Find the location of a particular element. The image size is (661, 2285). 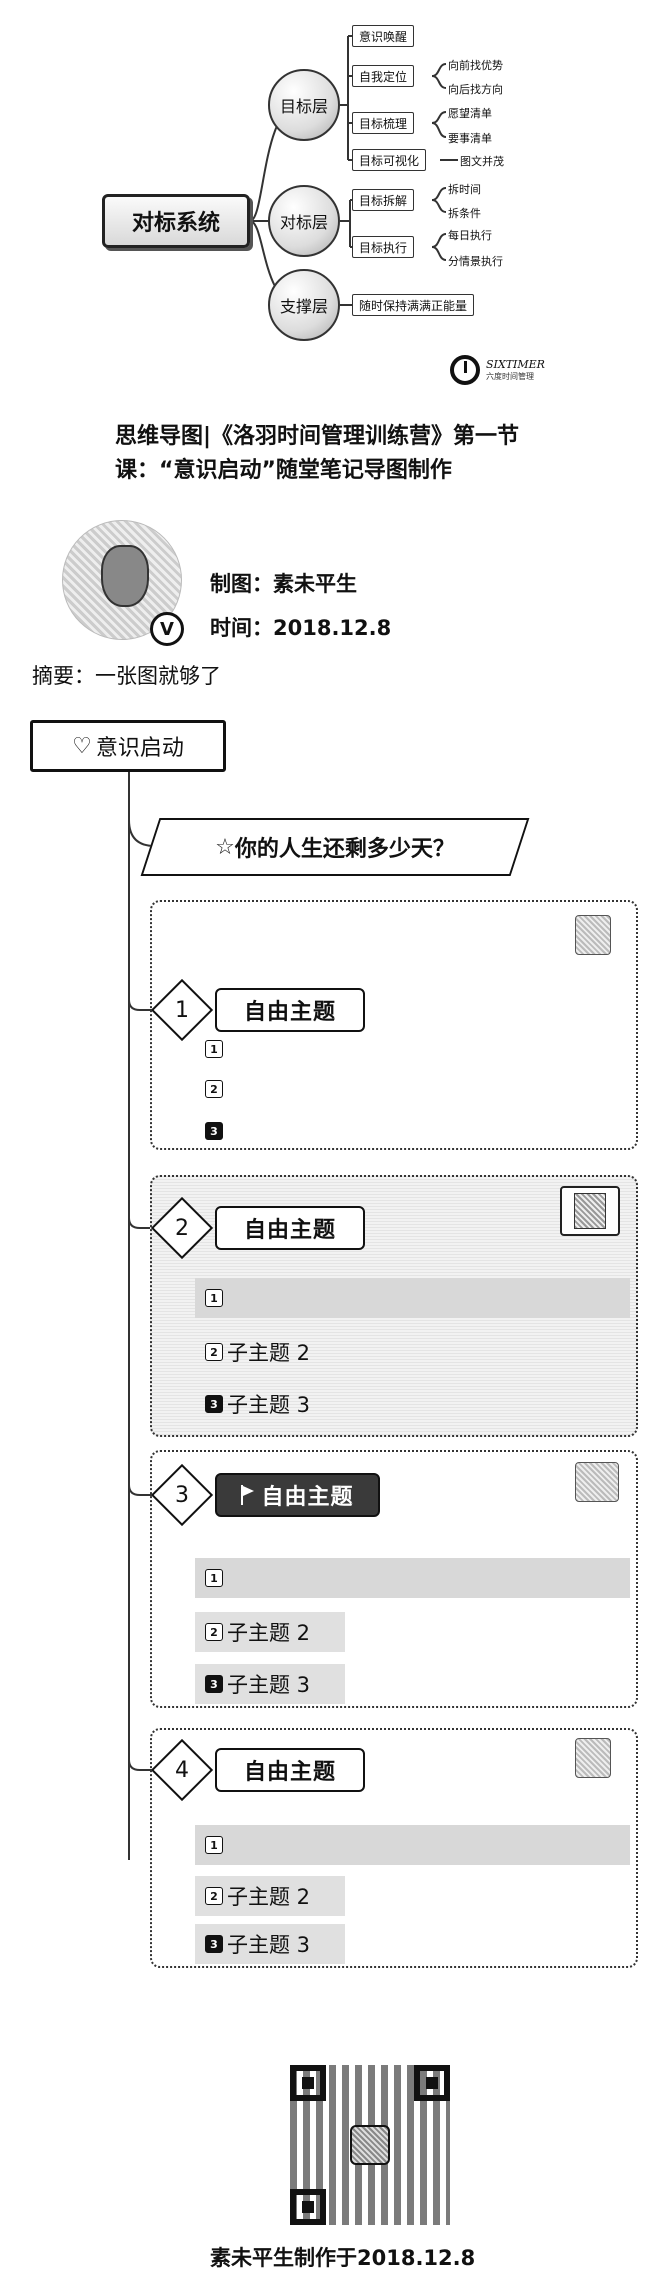

summary-text: 摘要：一张图就够了 is located at coordinates (126, 676).